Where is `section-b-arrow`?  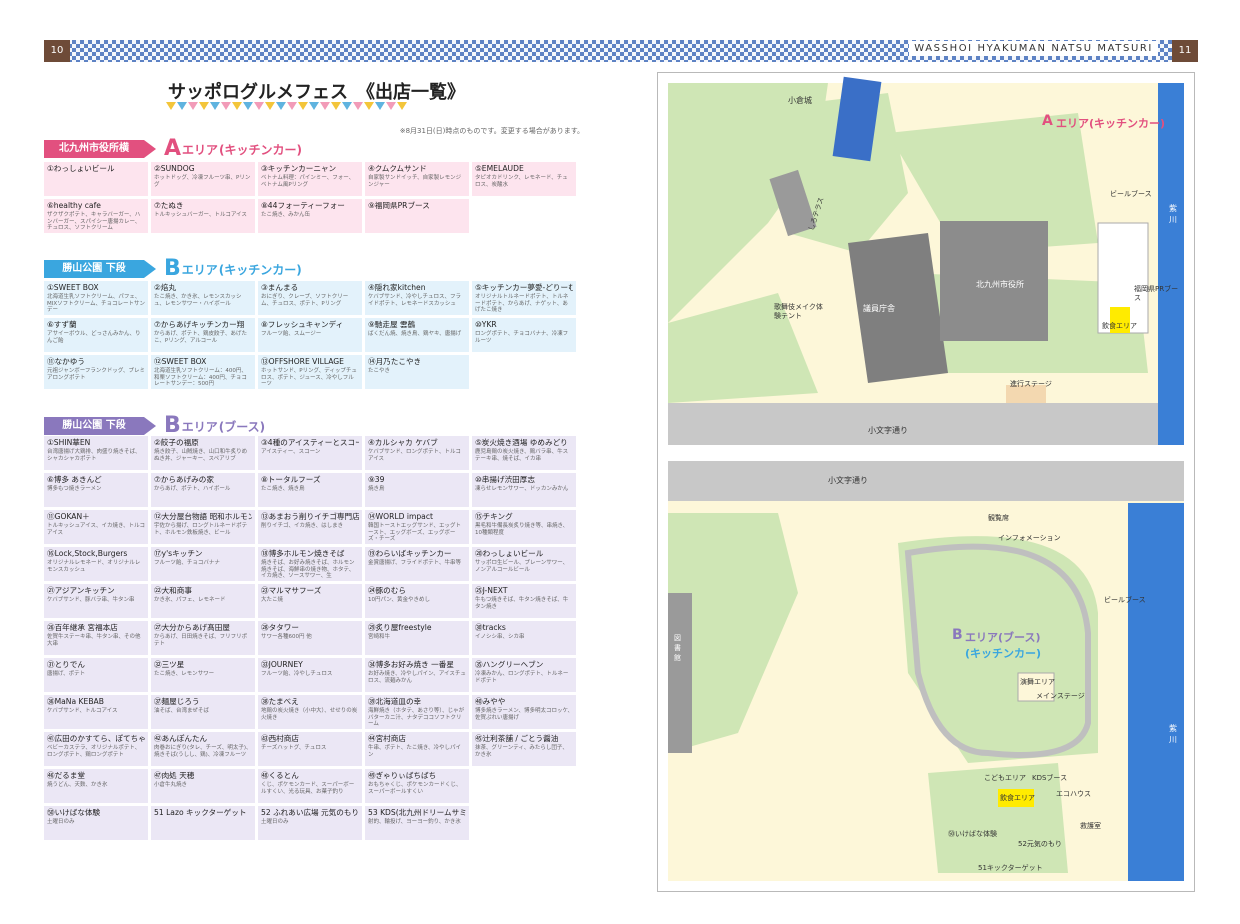 section-b-arrow is located at coordinates (150, 269).